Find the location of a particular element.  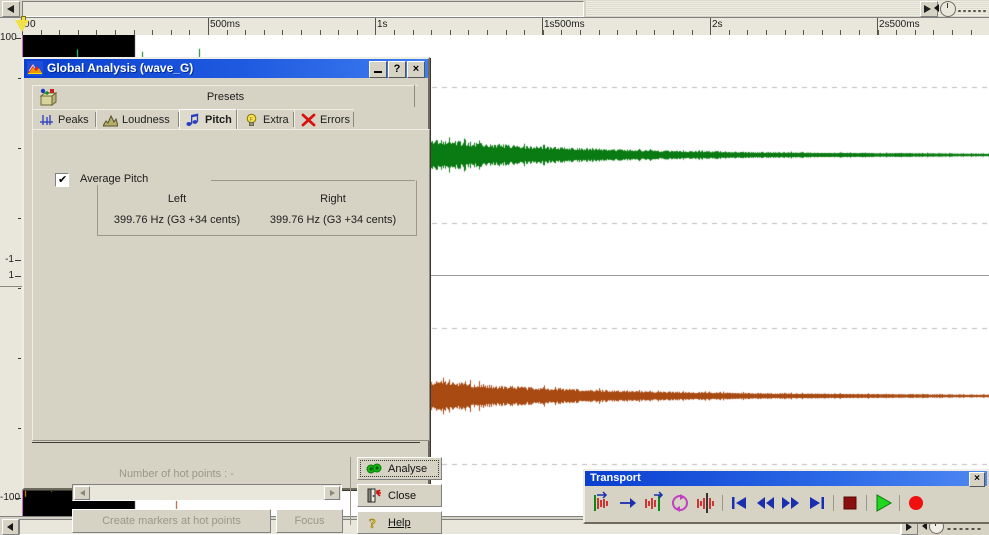

average-pitch-groupbox is located at coordinates (257, 208).